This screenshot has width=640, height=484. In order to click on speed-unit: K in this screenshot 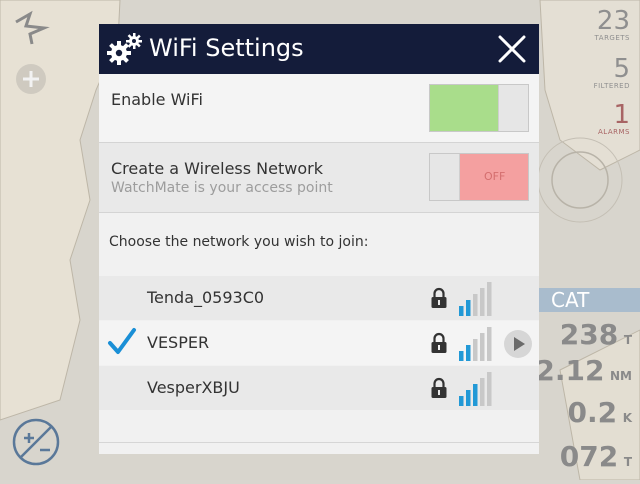, I will do `click(627, 418)`.